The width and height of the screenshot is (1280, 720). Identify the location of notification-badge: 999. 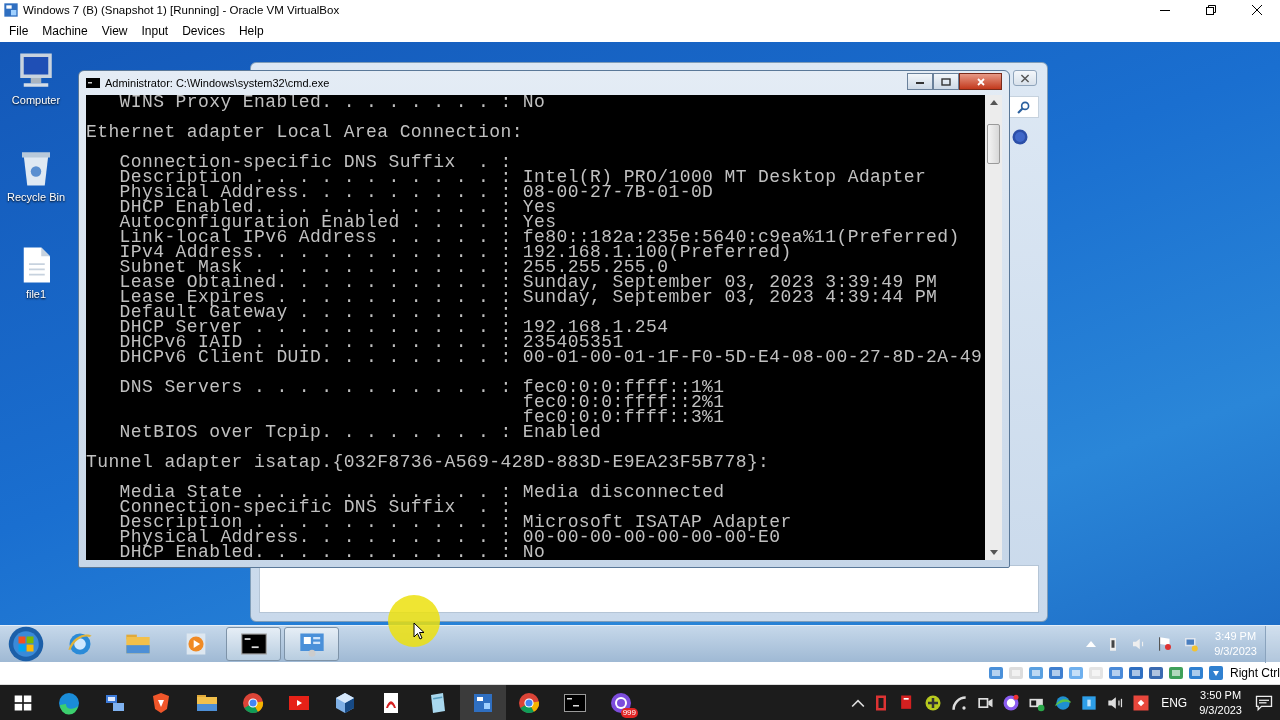
(629, 713).